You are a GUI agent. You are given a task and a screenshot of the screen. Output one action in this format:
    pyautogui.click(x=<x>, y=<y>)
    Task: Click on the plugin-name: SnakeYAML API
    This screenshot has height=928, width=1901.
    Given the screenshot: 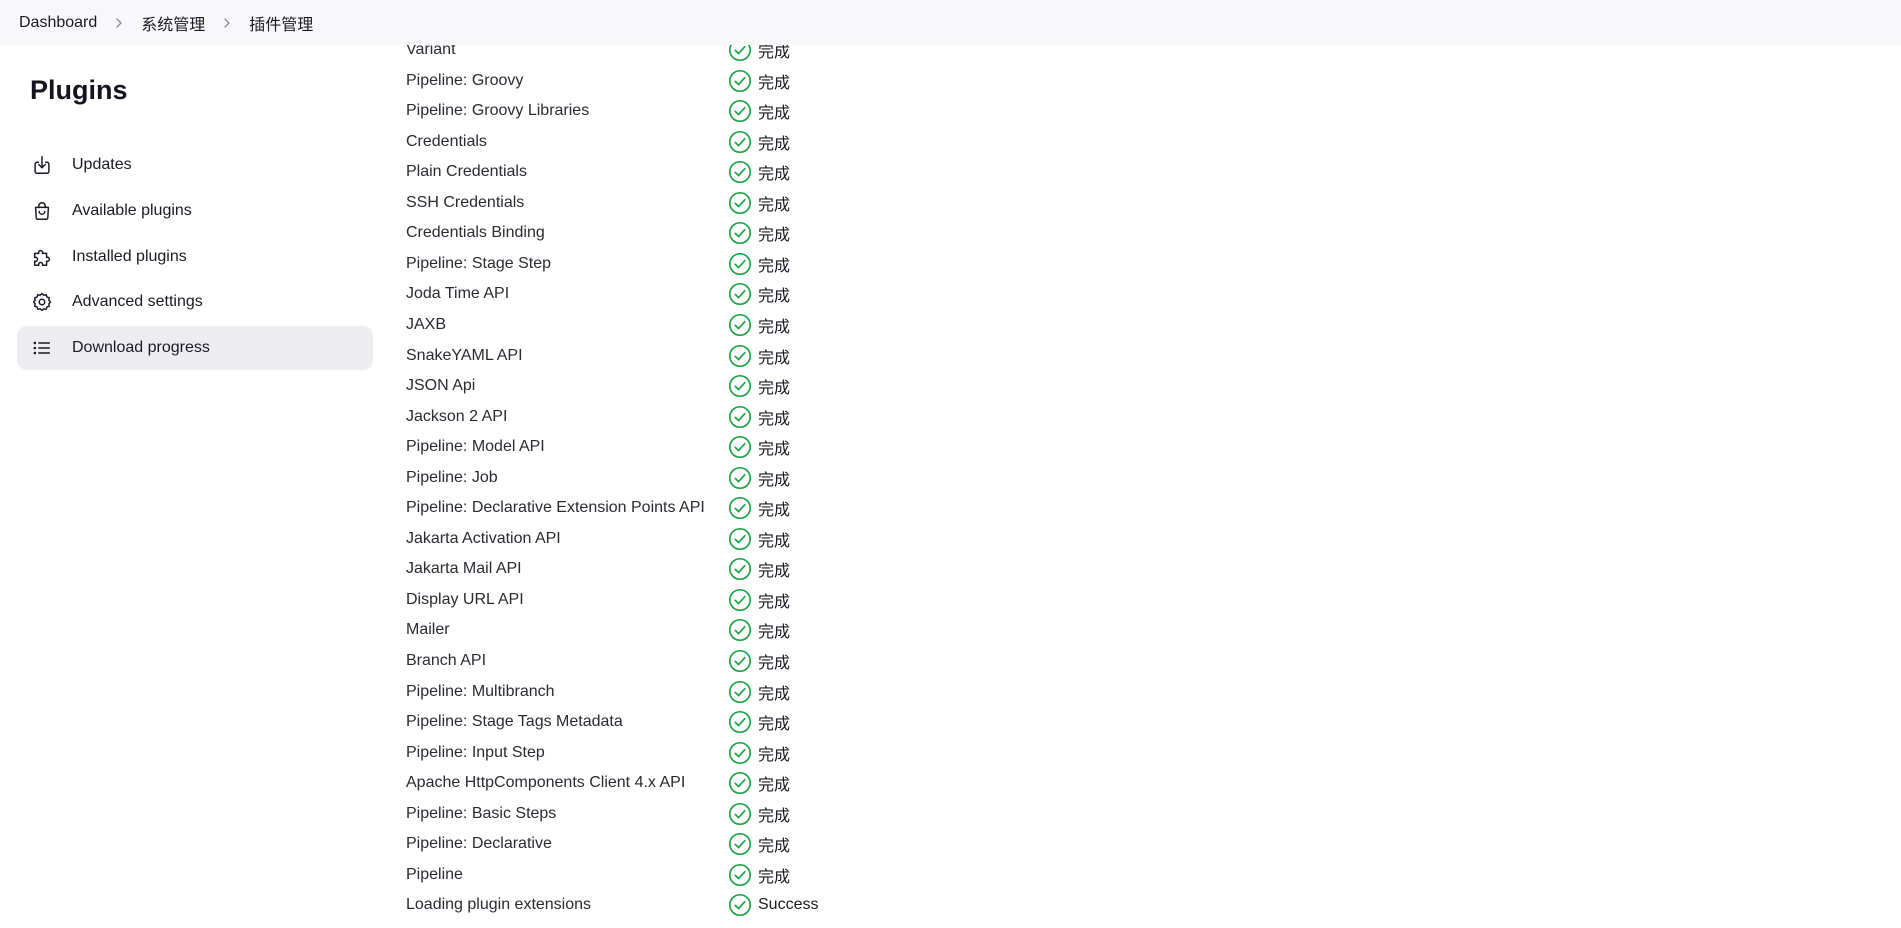 What is the action you would take?
    pyautogui.click(x=464, y=355)
    